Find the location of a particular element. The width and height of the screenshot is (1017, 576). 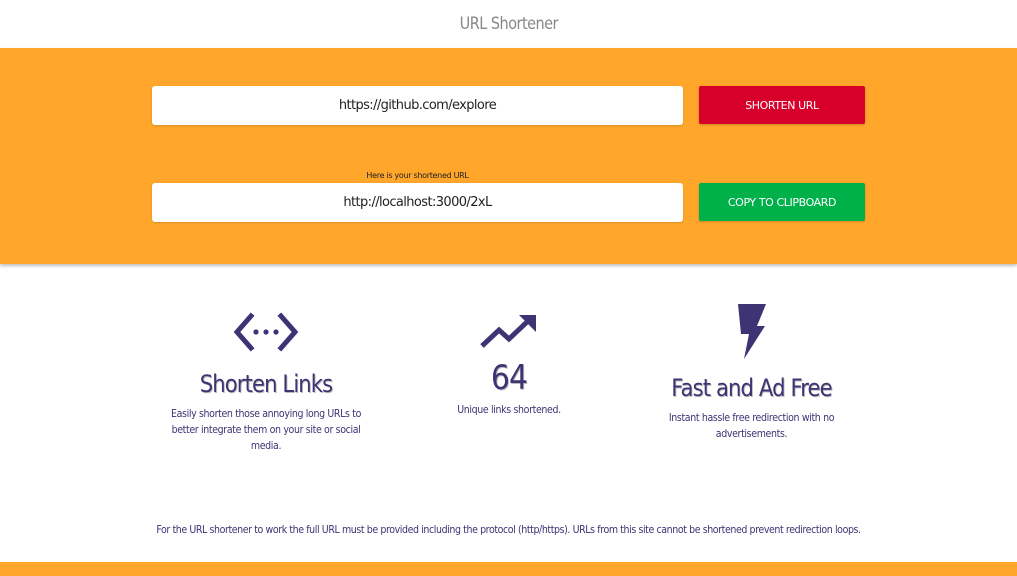

trending-up-icon is located at coordinates (508, 331).